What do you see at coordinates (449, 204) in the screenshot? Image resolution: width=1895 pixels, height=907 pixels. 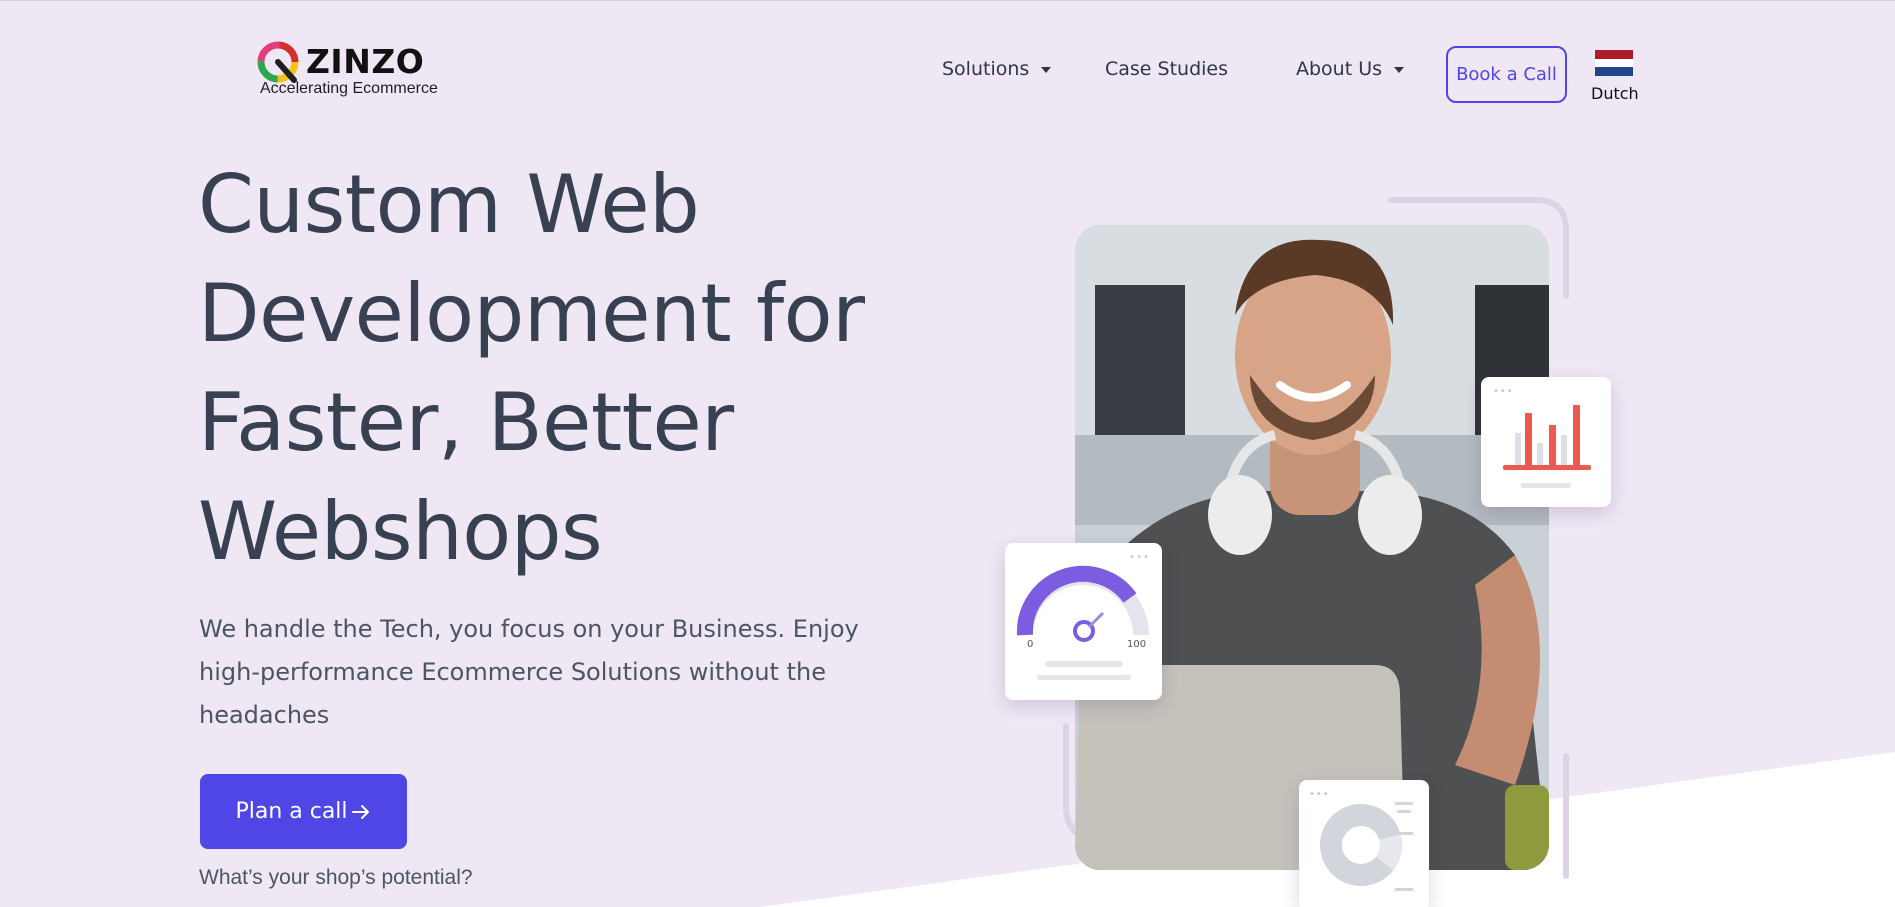 I see `hero-title-line: Custom Web` at bounding box center [449, 204].